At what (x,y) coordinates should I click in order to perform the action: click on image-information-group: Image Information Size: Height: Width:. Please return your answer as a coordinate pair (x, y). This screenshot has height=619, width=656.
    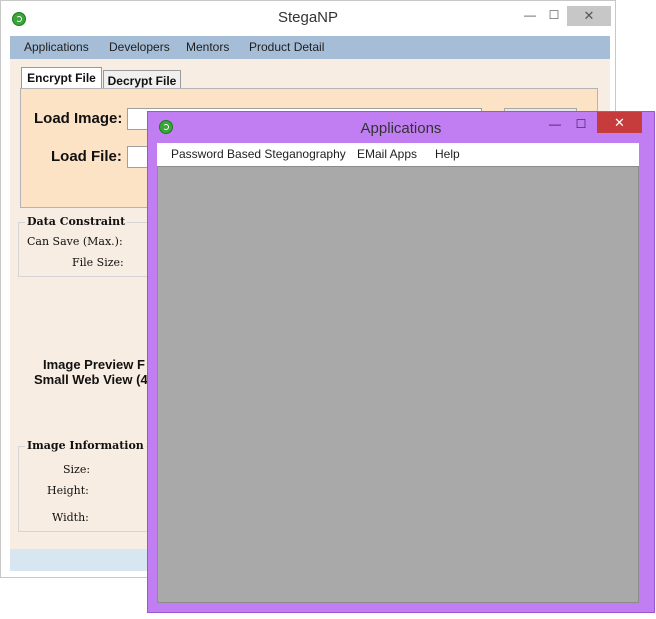
    Looking at the image, I should click on (88, 485).